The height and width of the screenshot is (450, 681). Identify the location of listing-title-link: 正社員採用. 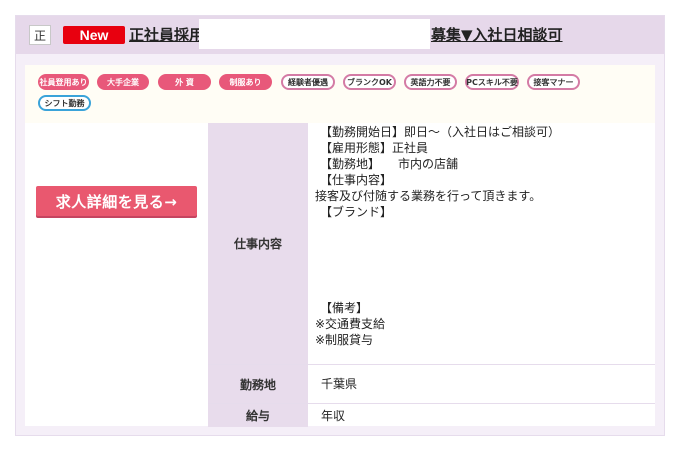
(166, 34).